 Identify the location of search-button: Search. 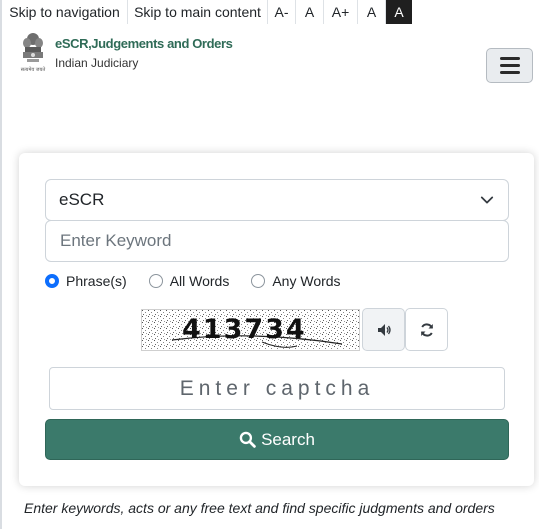
(277, 439).